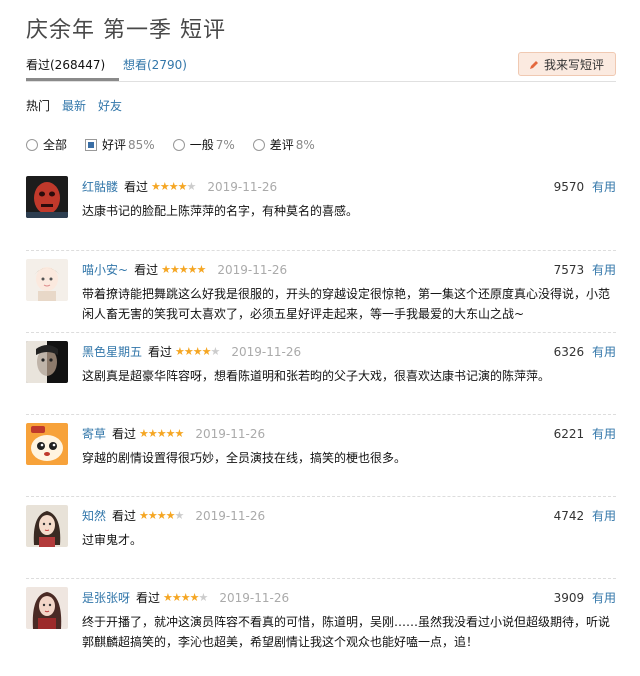 The height and width of the screenshot is (676, 640). What do you see at coordinates (316, 376) in the screenshot?
I see `review-text: 这剧真是超豪华阵容呀，想看陈道明和张若昀的父子大戏，很喜欢达康书记演的陈萍萍。` at bounding box center [316, 376].